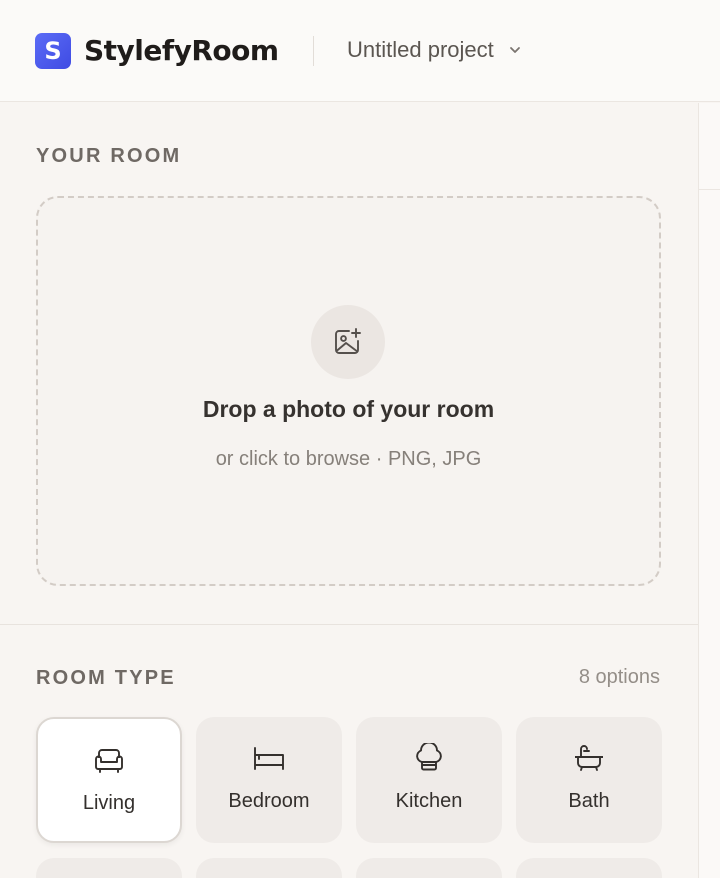 The image size is (720, 878). I want to click on bathtub-icon, so click(589, 758).